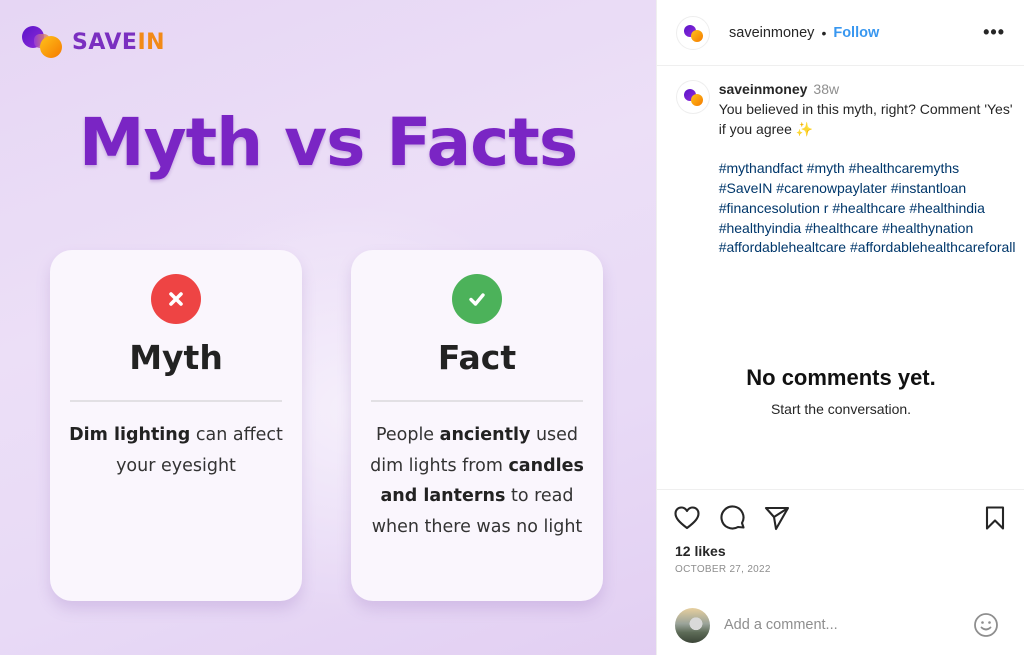  I want to click on post-header: saveinmoney • Follow •••, so click(840, 33).